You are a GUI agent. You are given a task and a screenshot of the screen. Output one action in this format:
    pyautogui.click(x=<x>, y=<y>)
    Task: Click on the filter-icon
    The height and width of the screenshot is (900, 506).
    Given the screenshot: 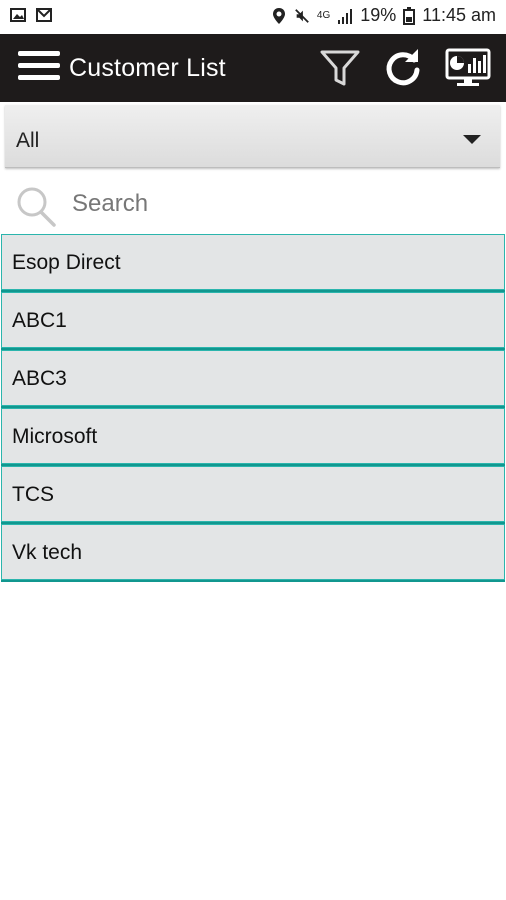 What is the action you would take?
    pyautogui.click(x=340, y=68)
    